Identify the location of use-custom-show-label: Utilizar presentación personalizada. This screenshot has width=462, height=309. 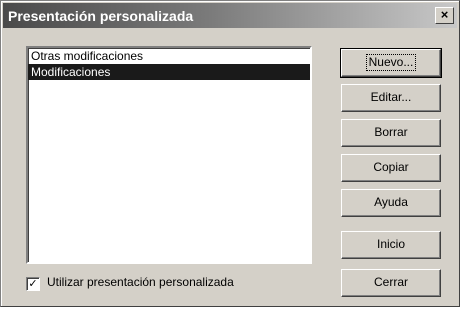
(140, 282).